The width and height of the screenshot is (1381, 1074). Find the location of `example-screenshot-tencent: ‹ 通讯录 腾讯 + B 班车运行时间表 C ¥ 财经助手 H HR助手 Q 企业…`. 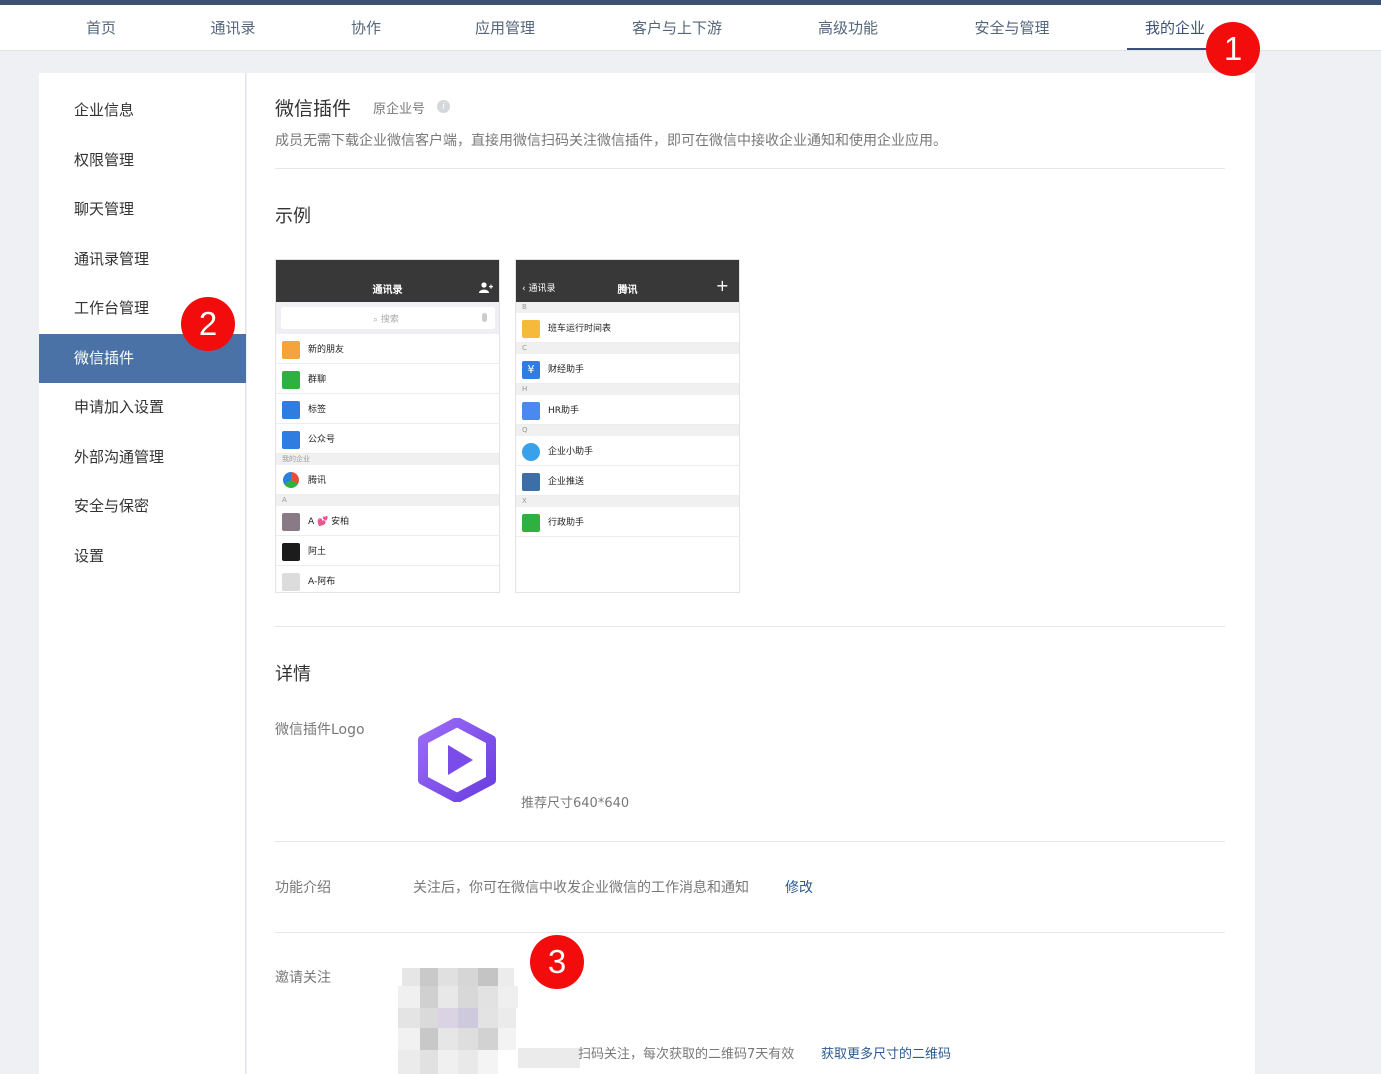

example-screenshot-tencent: ‹ 通讯录 腾讯 + B 班车运行时间表 C ¥ 财经助手 H HR助手 Q 企业… is located at coordinates (627, 426).